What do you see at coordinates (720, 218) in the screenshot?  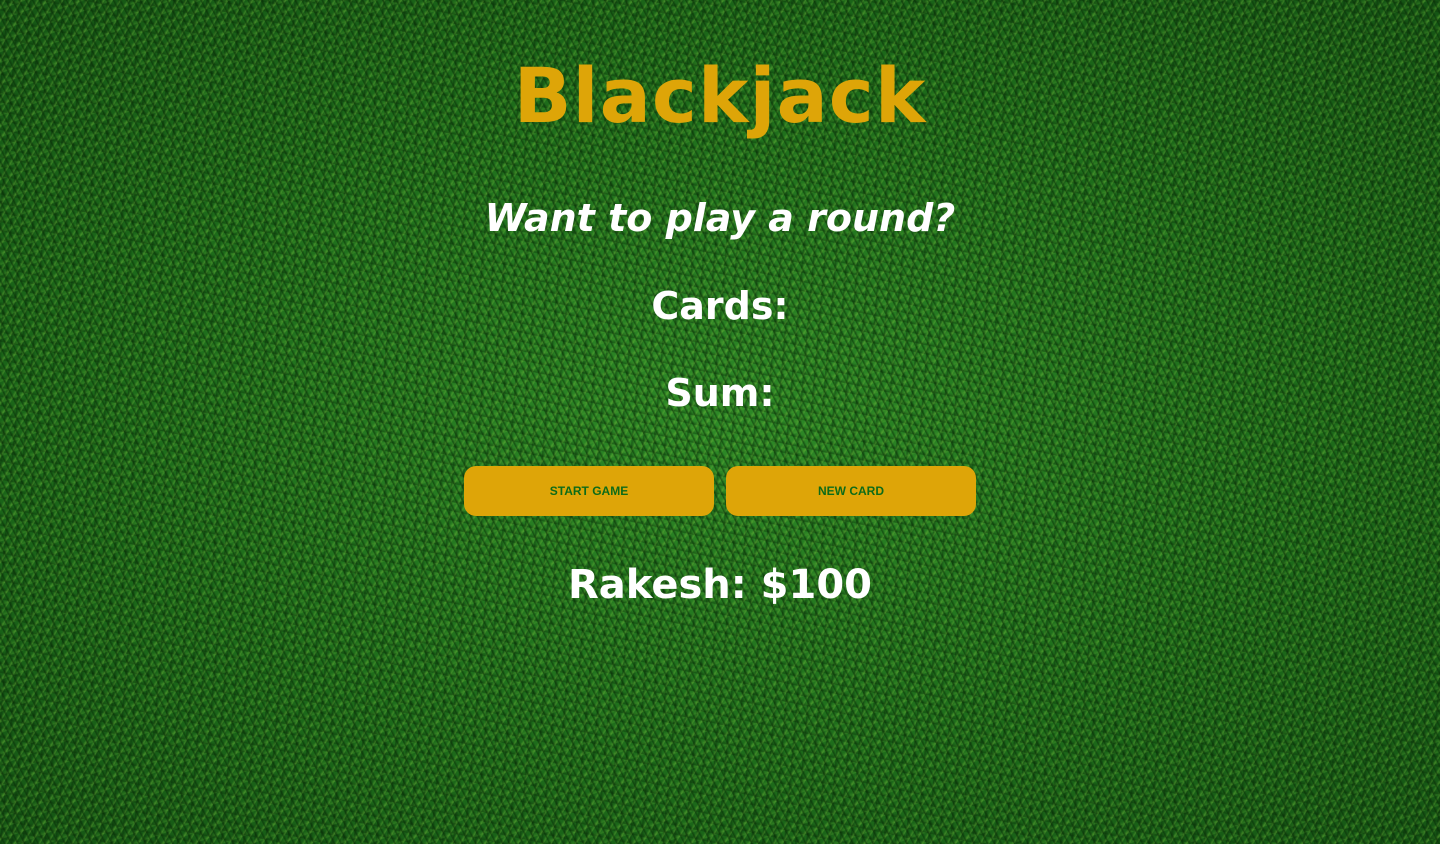 I see `message-text: Want to play a round?` at bounding box center [720, 218].